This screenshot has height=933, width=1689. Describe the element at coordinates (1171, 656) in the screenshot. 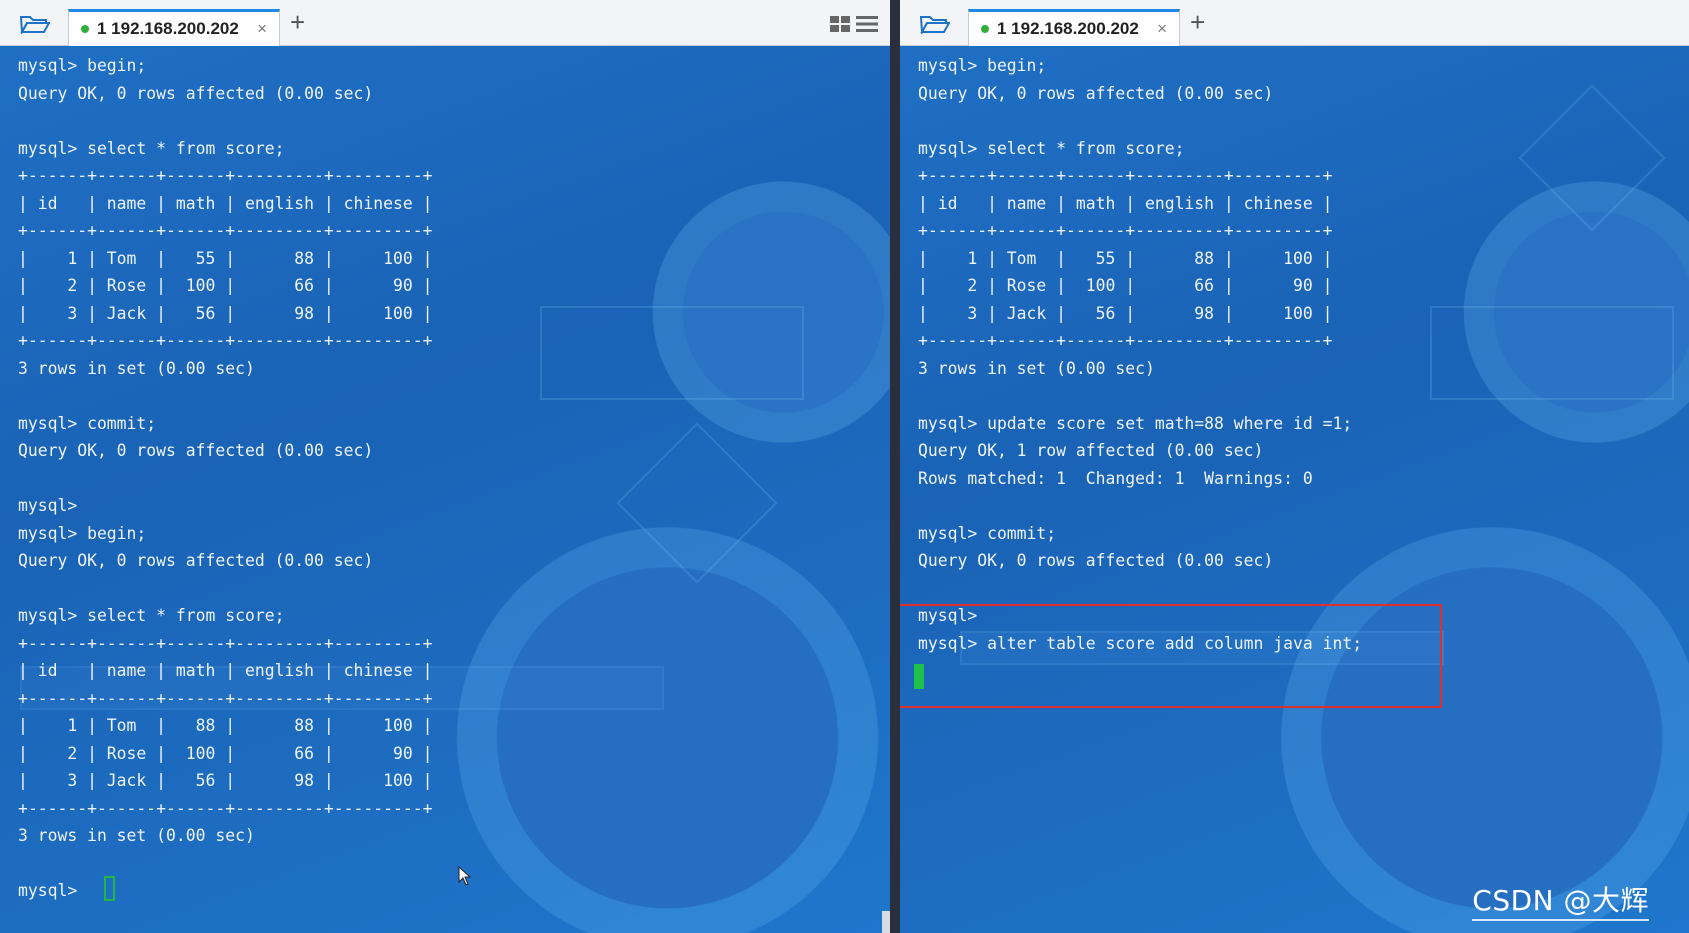

I see `highlight-box` at that location.